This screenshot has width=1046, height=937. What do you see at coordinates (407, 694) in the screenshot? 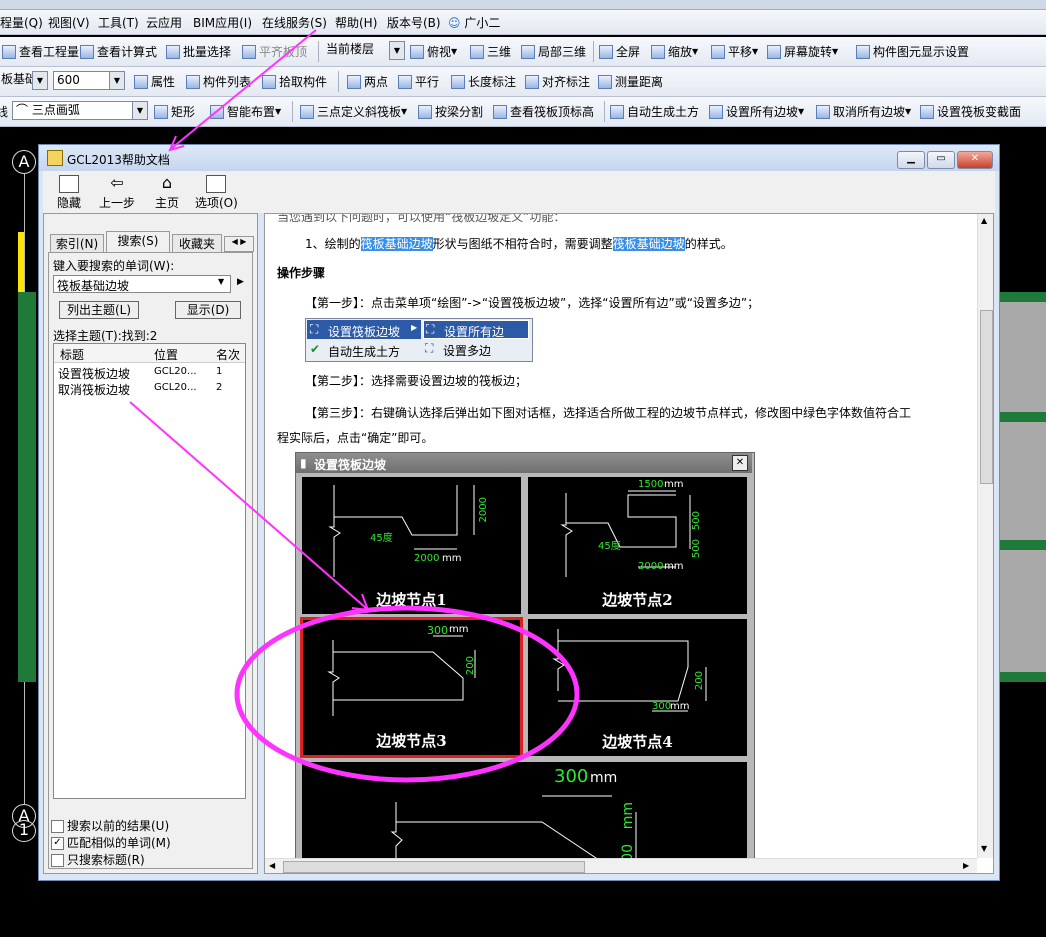
I see `annotation-circle` at bounding box center [407, 694].